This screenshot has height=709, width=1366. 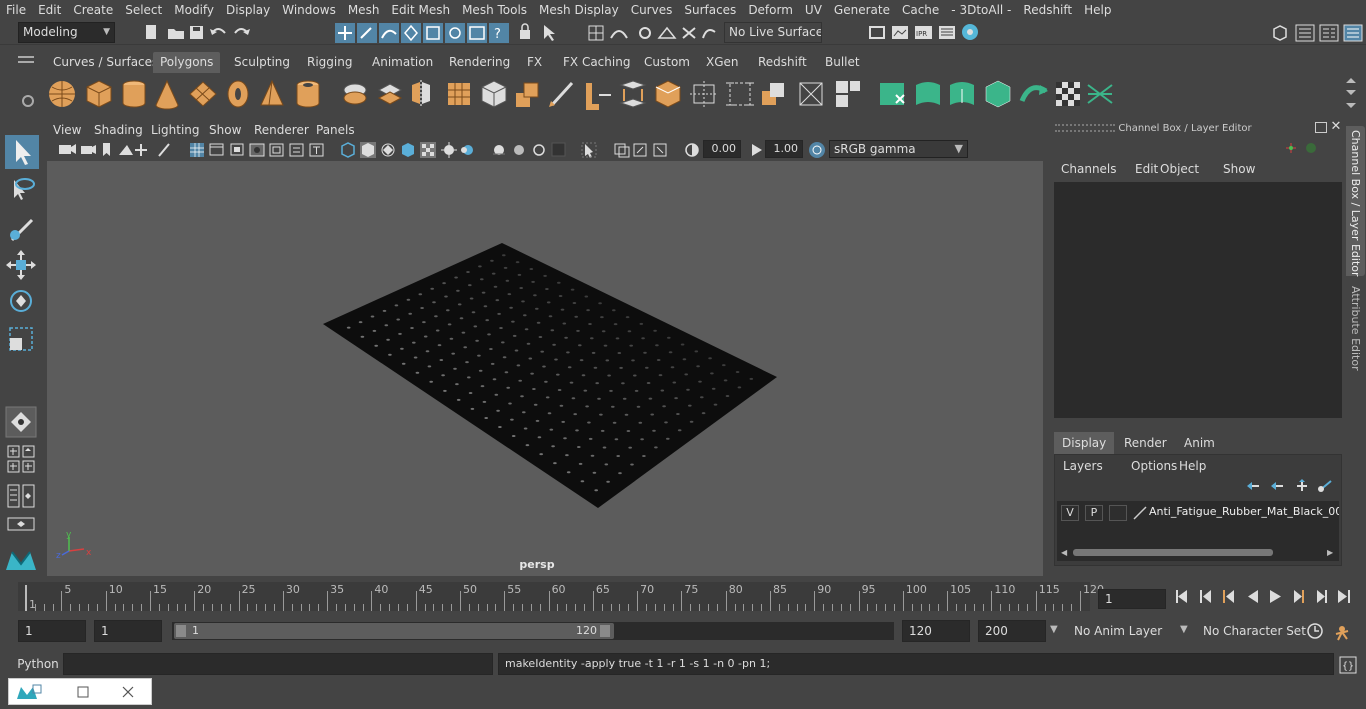 What do you see at coordinates (499, 150) in the screenshot?
I see `motion-blur-icon` at bounding box center [499, 150].